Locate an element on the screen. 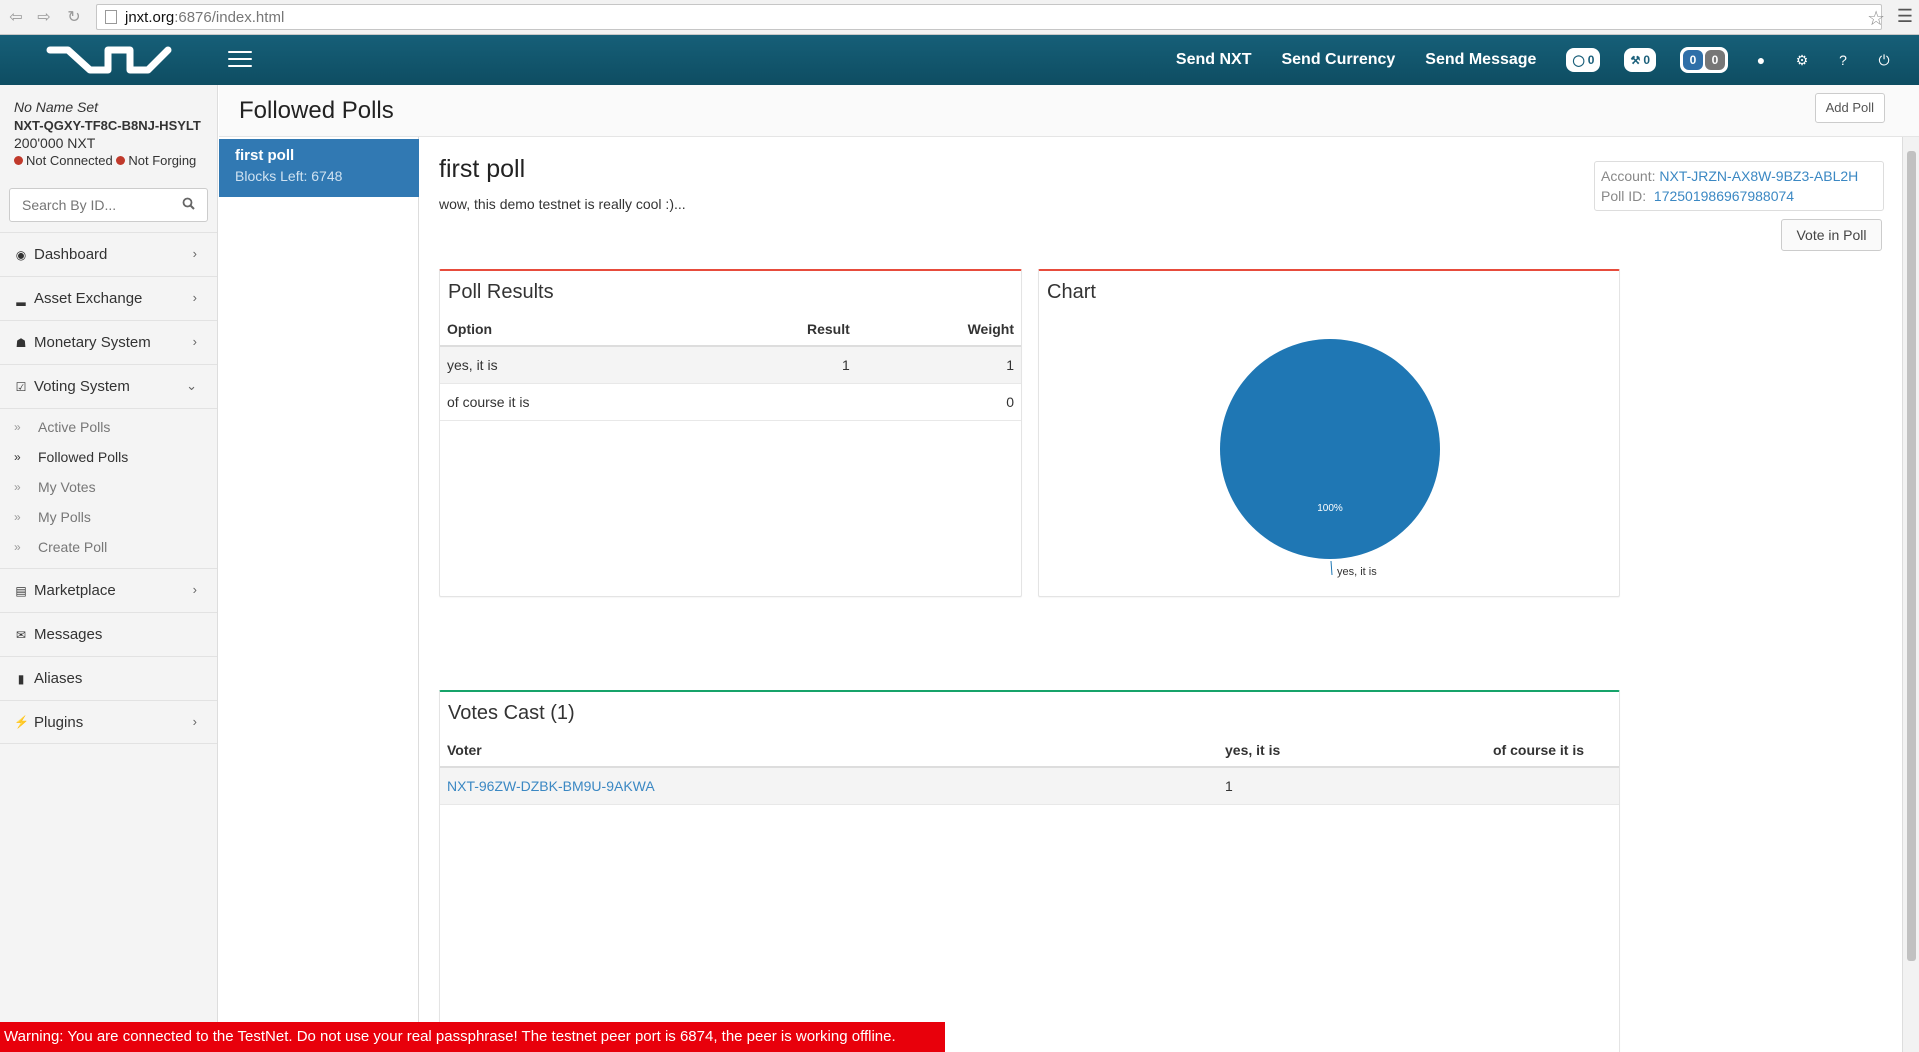 The image size is (1919, 1052). sidebar-item-label: Marketplace is located at coordinates (75, 590).